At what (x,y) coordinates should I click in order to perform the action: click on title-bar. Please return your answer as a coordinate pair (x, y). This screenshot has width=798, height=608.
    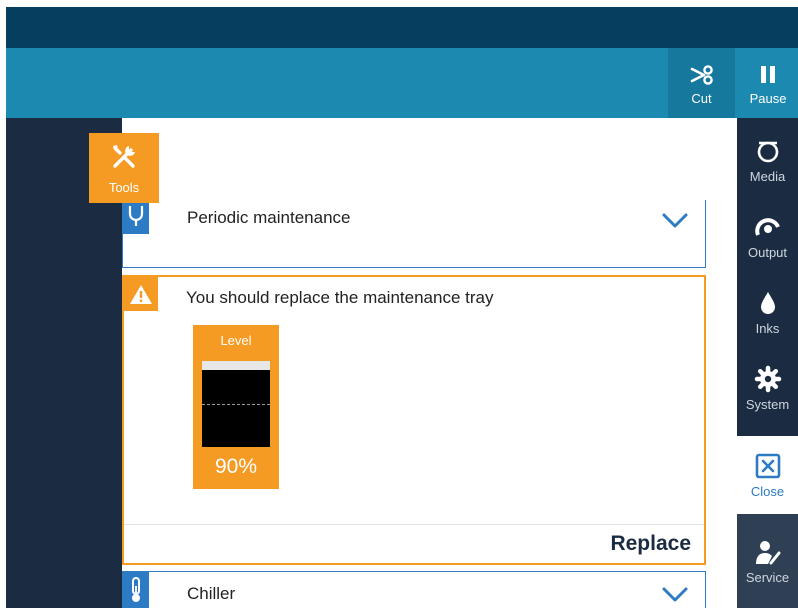
    Looking at the image, I should click on (402, 27).